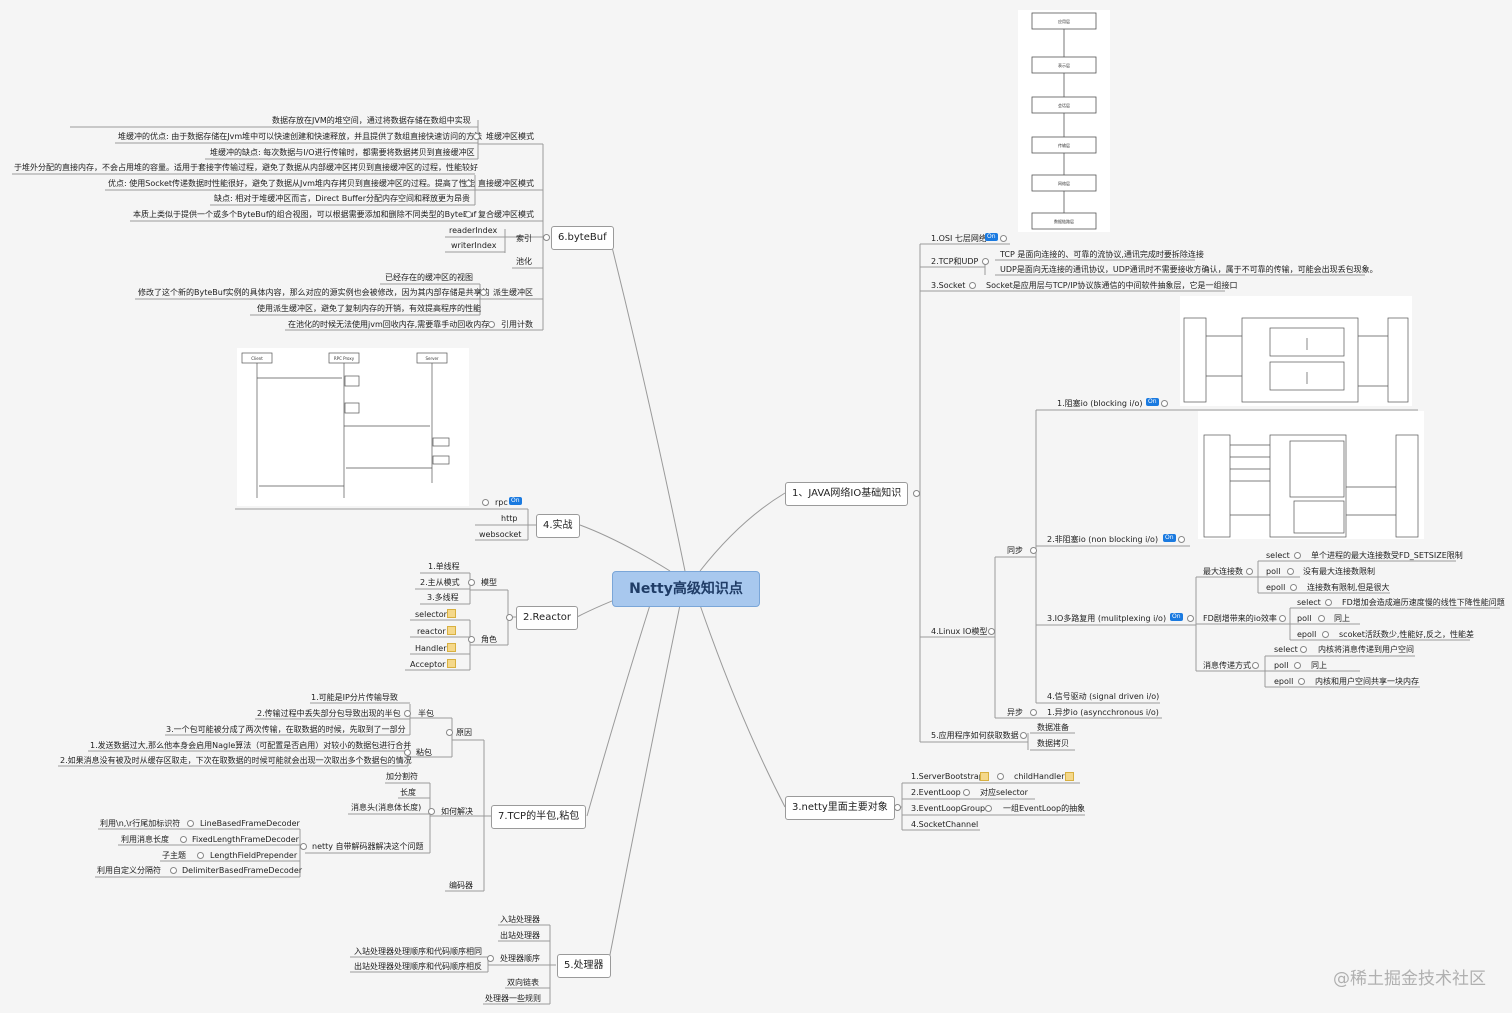 The width and height of the screenshot is (1512, 1013). I want to click on handler-order-node: 处理器顺序, so click(520, 958).